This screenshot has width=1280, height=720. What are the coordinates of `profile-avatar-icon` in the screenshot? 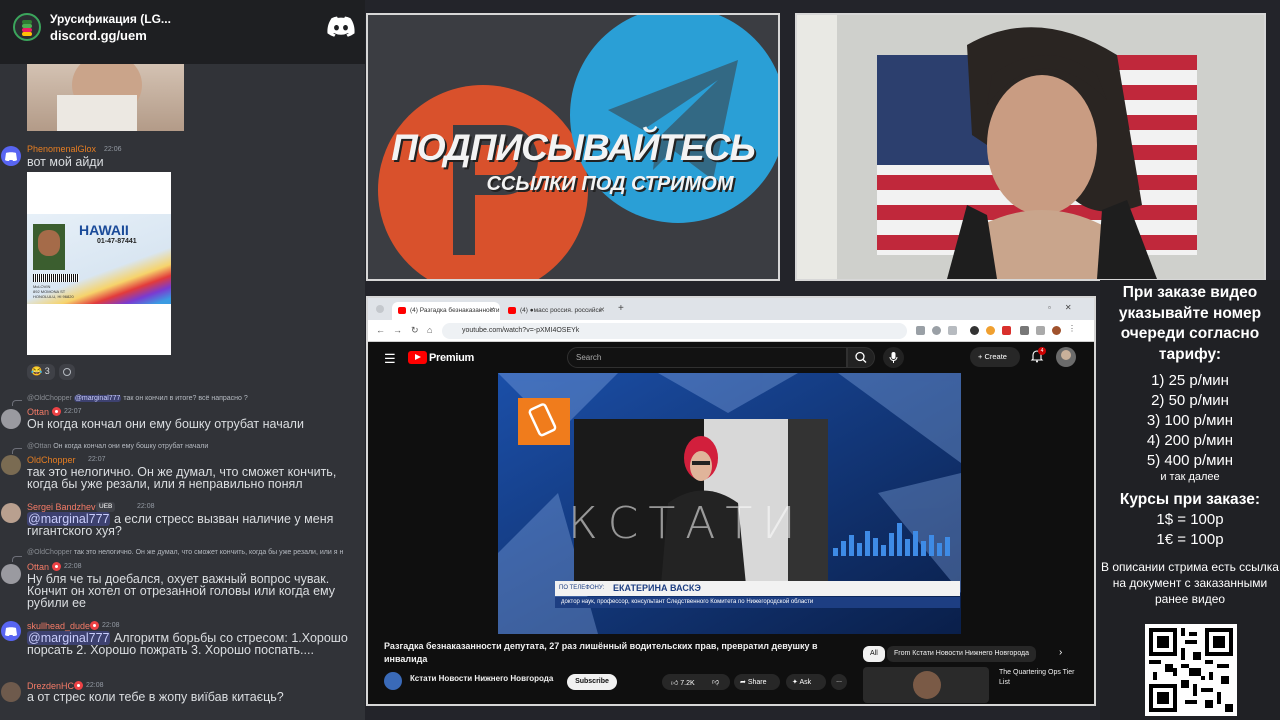 It's located at (1056, 330).